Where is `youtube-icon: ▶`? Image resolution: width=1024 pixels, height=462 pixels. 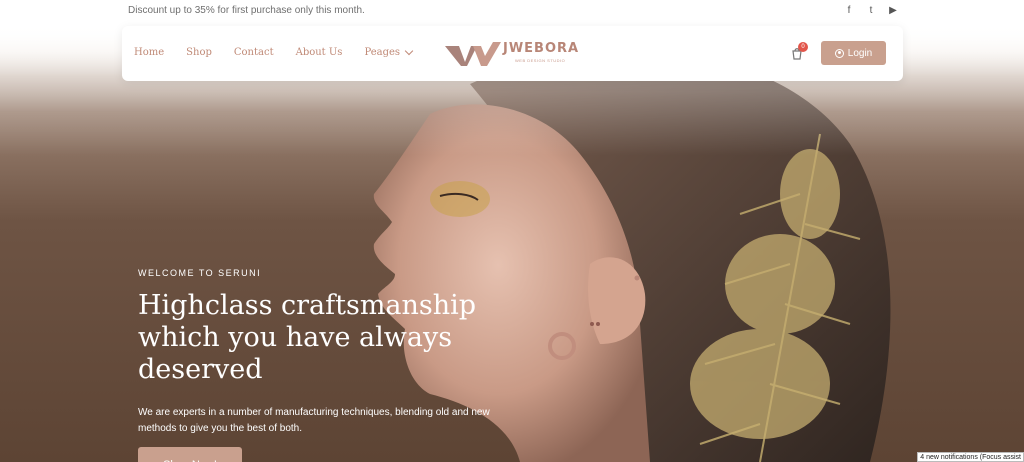 youtube-icon: ▶ is located at coordinates (893, 10).